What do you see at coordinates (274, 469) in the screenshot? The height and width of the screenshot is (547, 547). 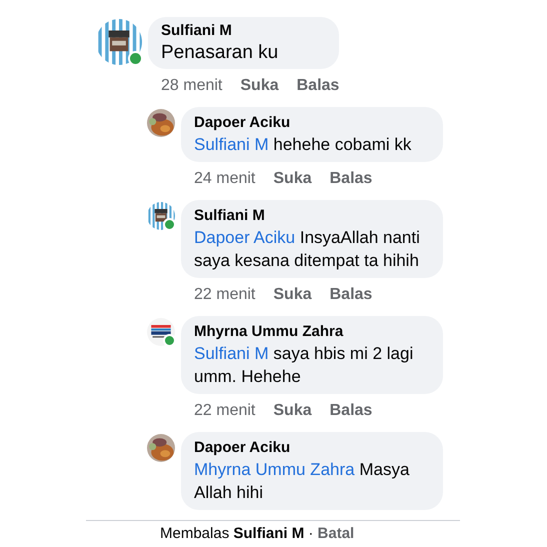 I see `mention-link: Mhyrna Ummu Zahra` at bounding box center [274, 469].